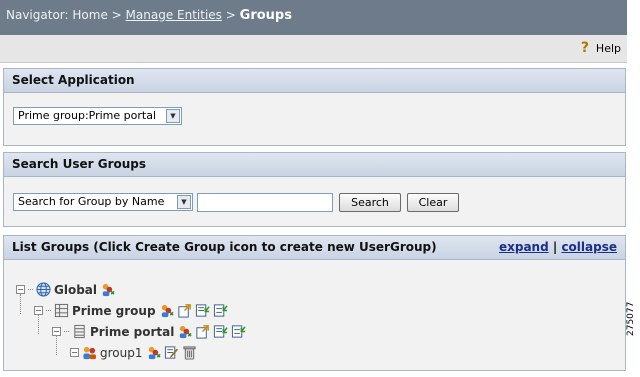 This screenshot has height=377, width=640. What do you see at coordinates (265, 202) in the screenshot?
I see `search-input` at bounding box center [265, 202].